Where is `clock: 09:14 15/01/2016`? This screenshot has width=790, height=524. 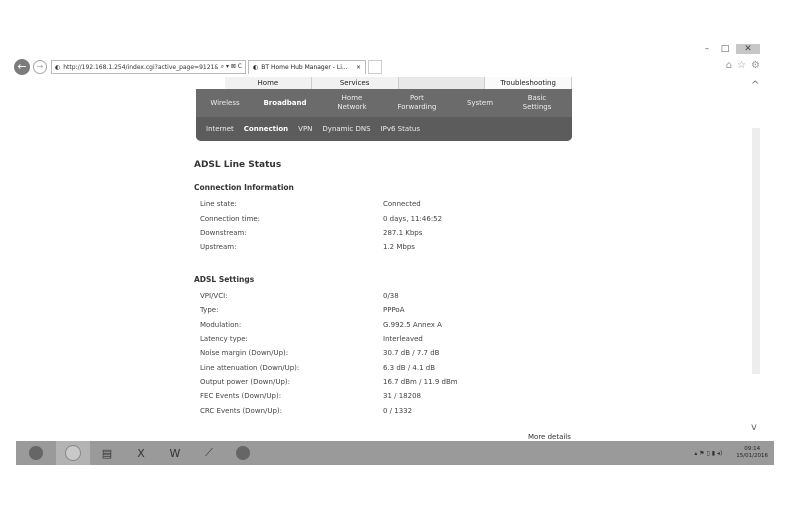 clock: 09:14 15/01/2016 is located at coordinates (752, 453).